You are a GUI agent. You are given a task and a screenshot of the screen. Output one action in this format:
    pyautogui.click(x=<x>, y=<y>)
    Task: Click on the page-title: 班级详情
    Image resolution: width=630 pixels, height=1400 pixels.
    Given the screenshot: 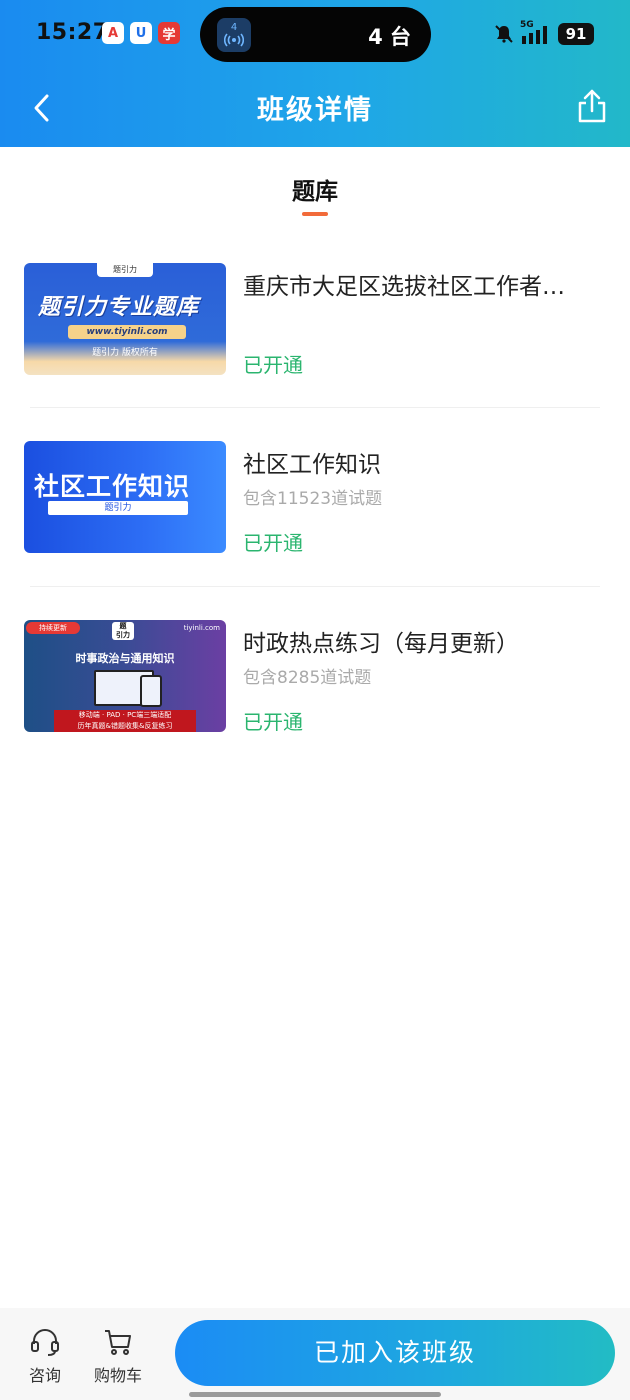 What is the action you would take?
    pyautogui.click(x=315, y=110)
    